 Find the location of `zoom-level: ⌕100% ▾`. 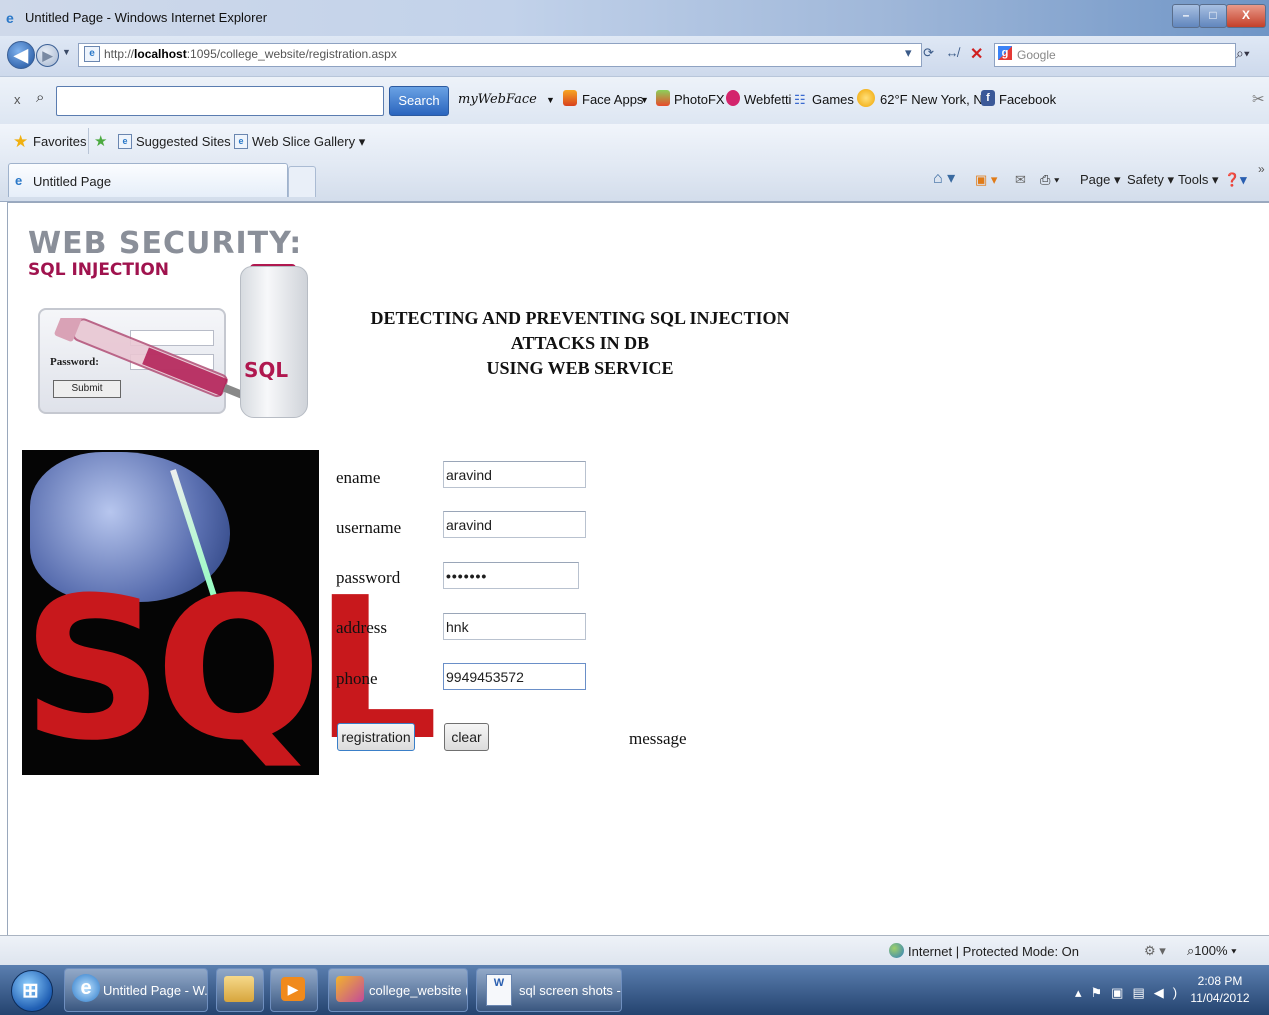

zoom-level: ⌕100% ▾ is located at coordinates (1212, 951).